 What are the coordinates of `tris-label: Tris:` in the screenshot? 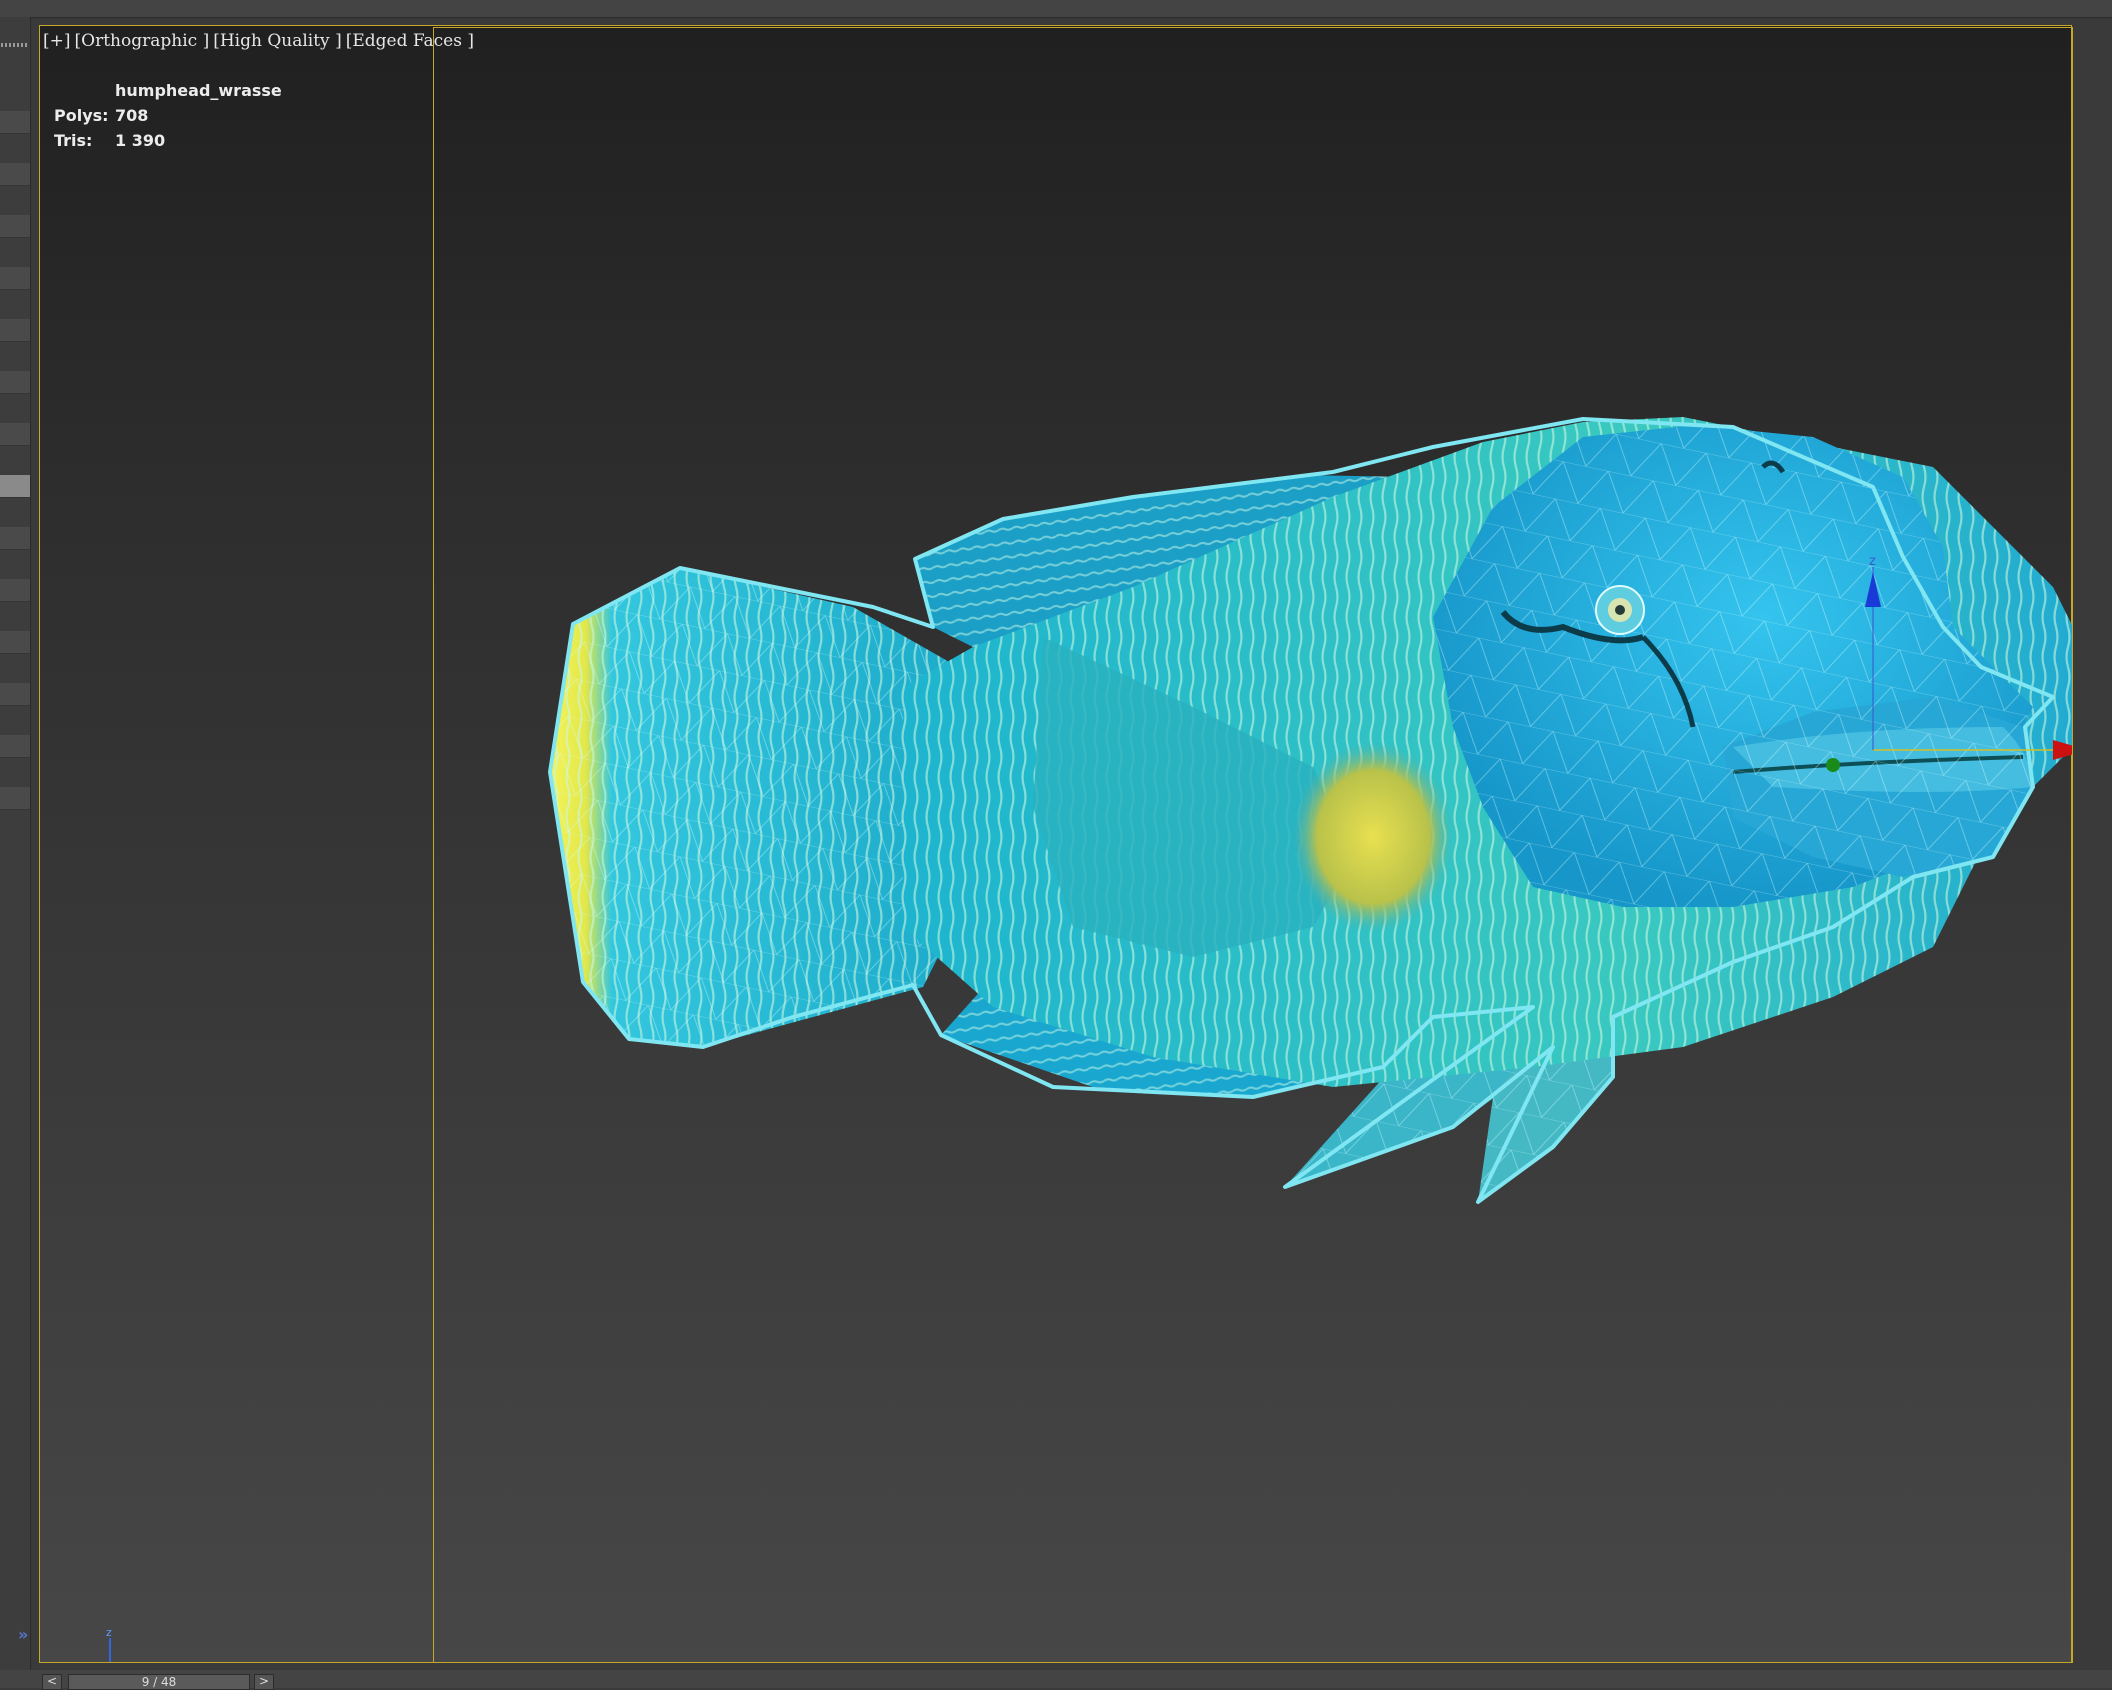 It's located at (73, 140).